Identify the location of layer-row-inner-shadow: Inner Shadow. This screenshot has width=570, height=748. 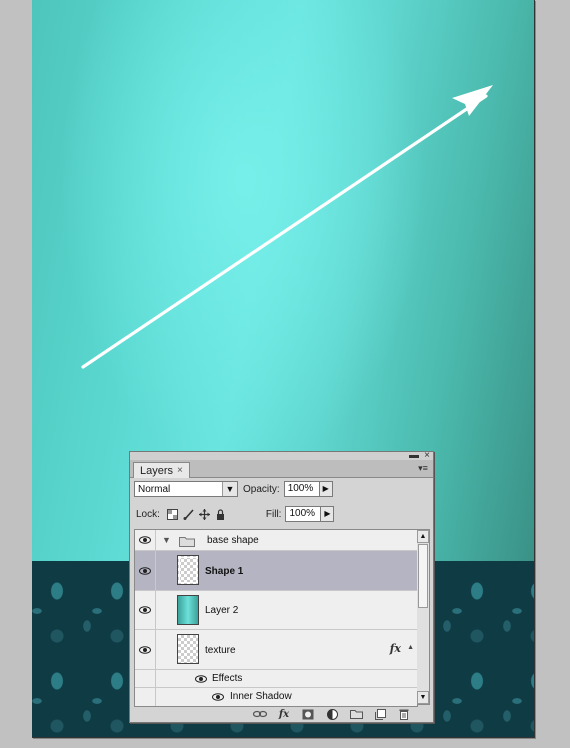
(276, 697).